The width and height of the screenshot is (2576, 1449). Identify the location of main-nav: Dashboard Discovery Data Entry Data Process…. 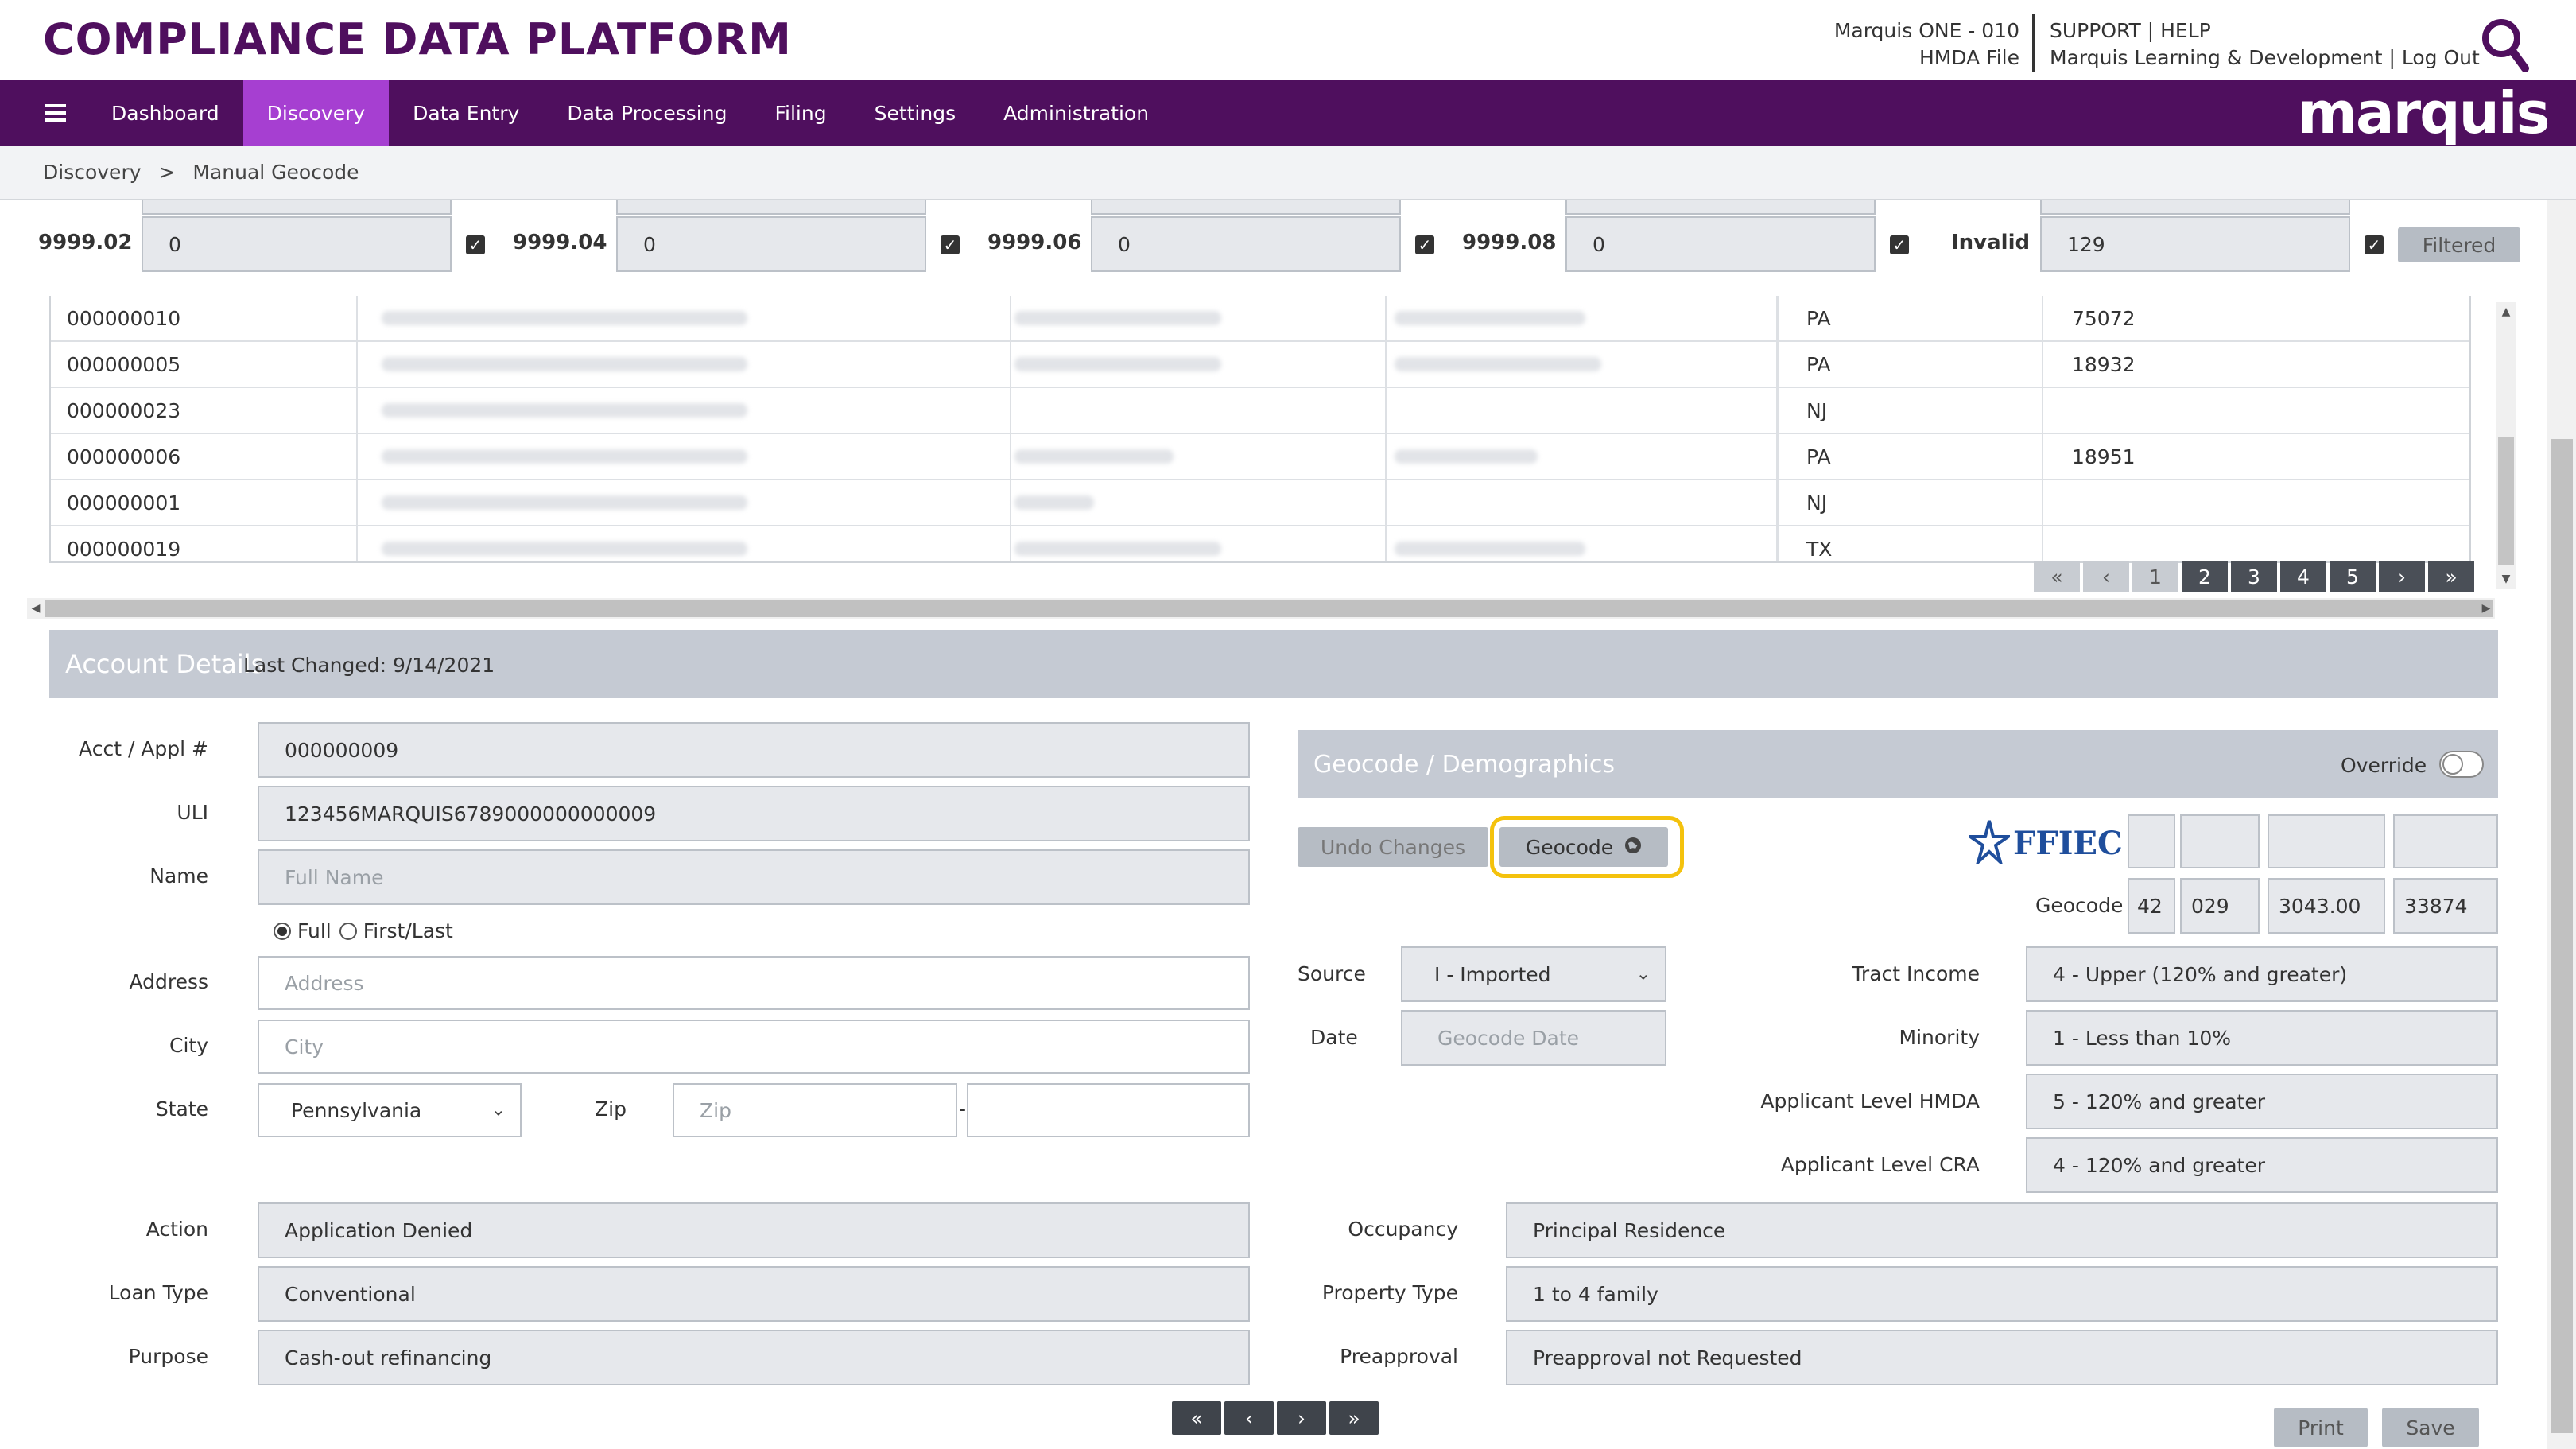
(1288, 113).